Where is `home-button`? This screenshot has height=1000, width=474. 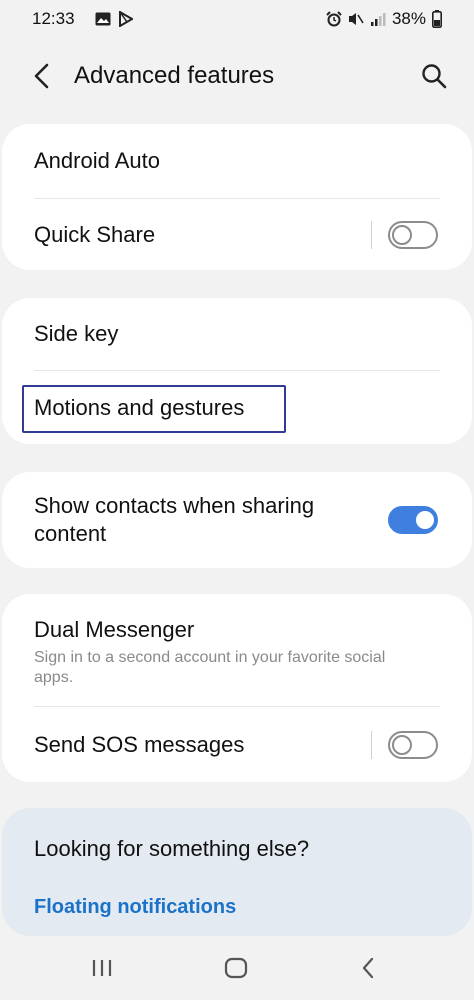
home-button is located at coordinates (236, 970).